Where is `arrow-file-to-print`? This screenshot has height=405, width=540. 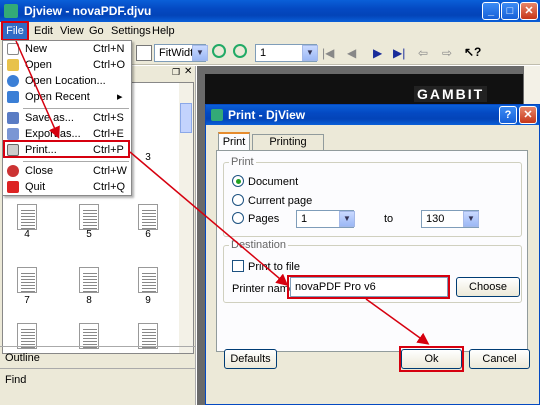 arrow-file-to-print is located at coordinates (37, 89).